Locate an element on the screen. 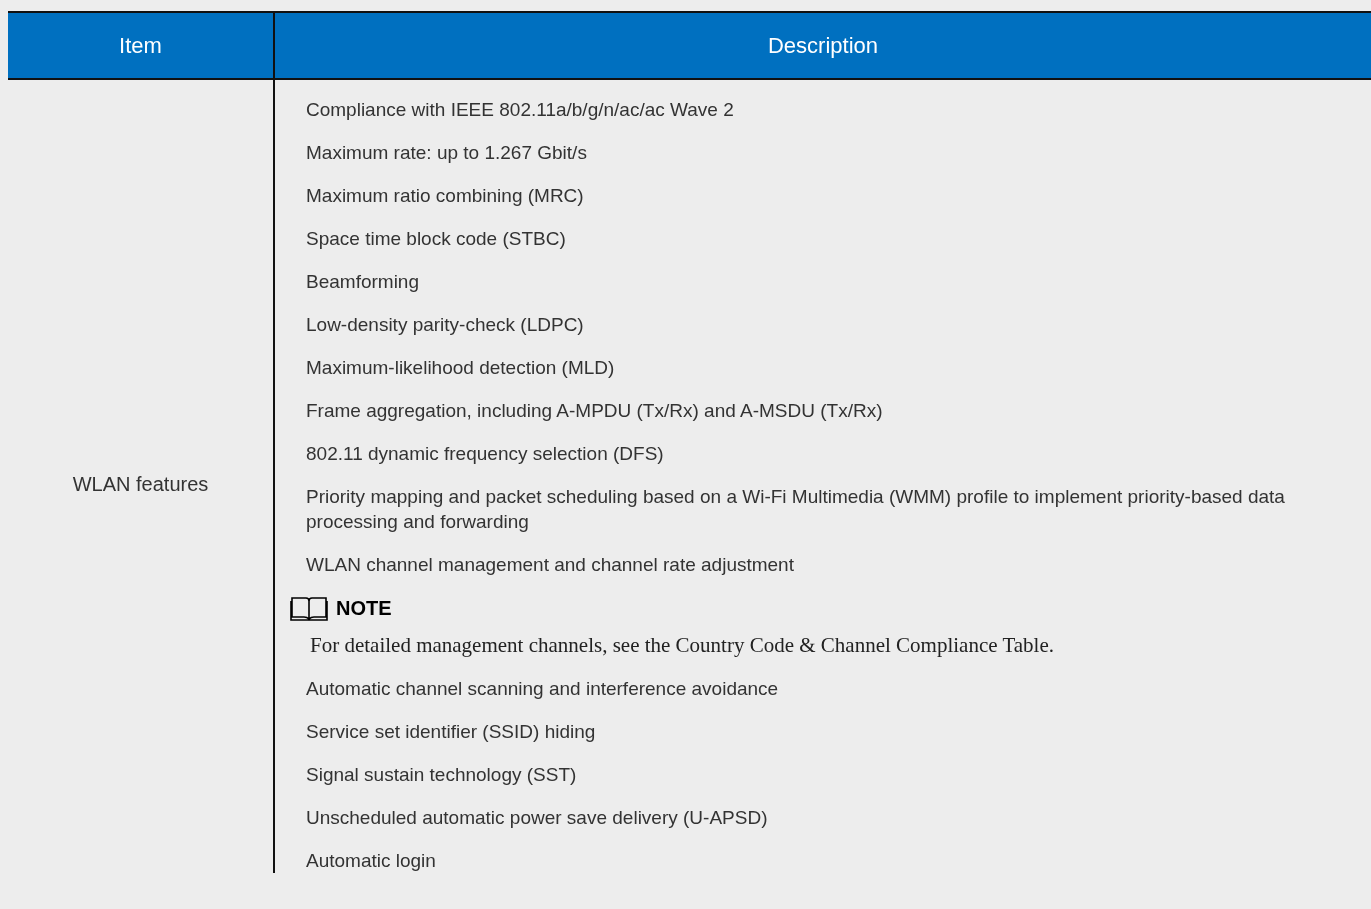 This screenshot has width=1371, height=909. note-label: NOTE is located at coordinates (364, 608).